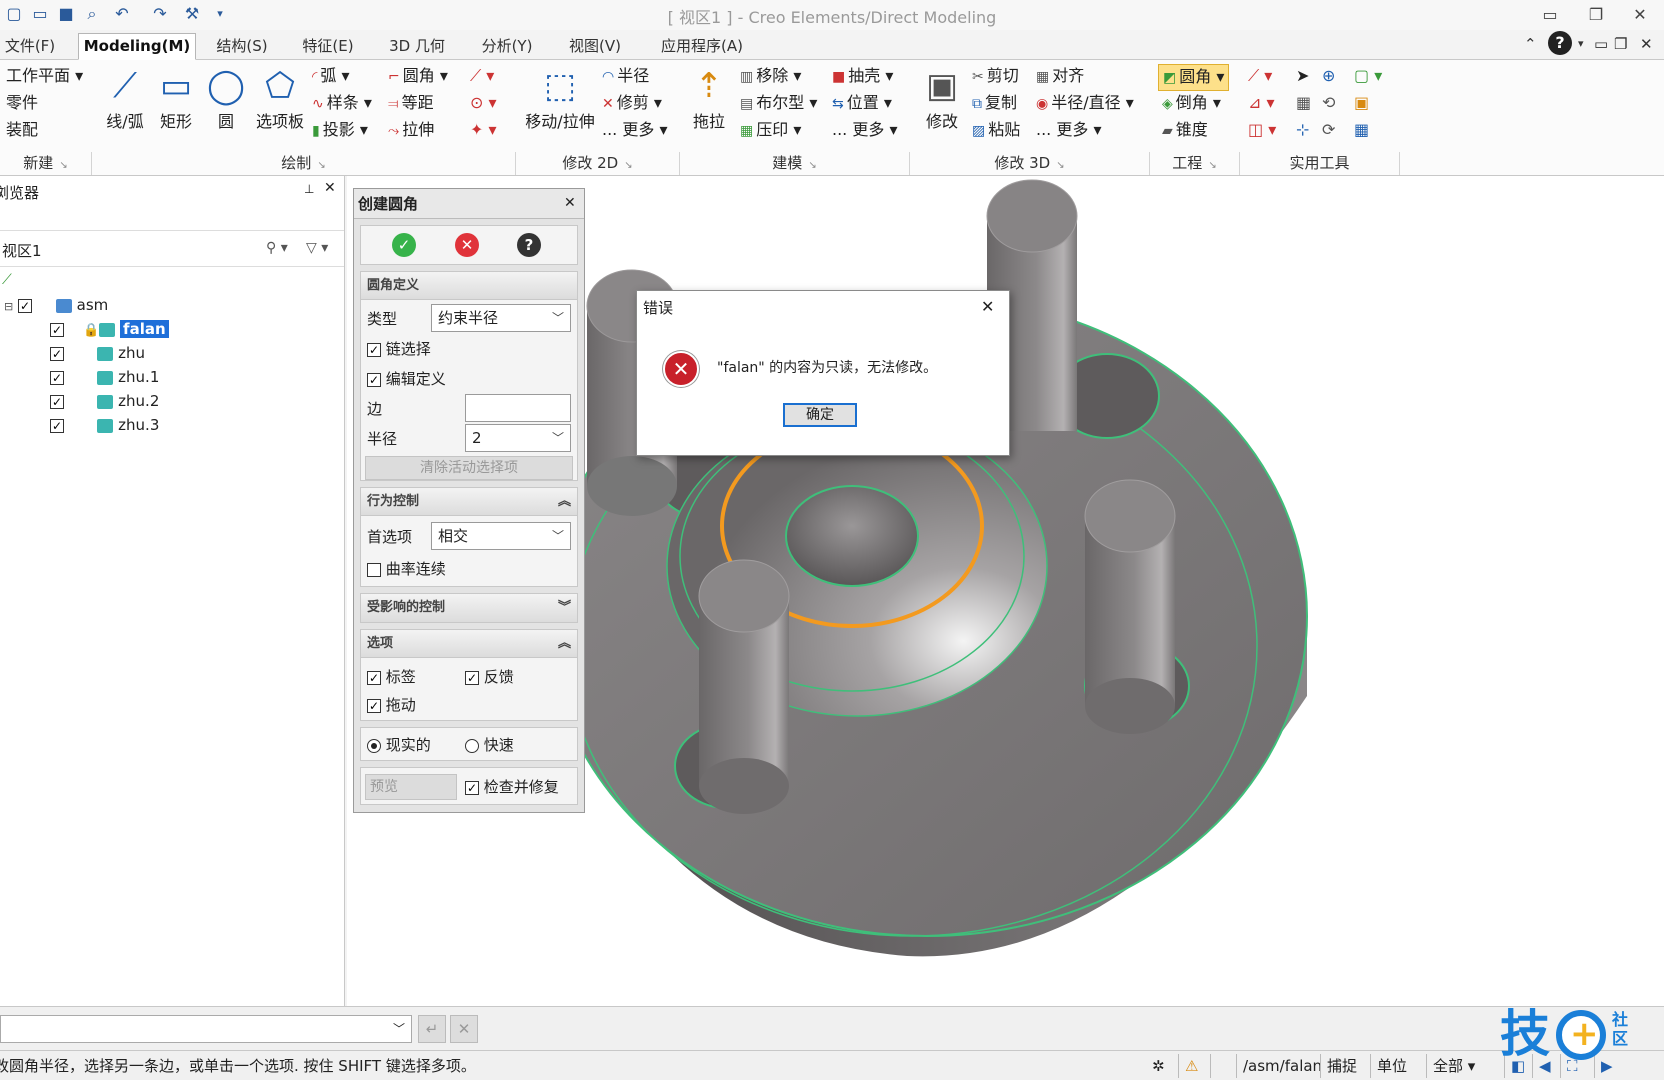 The width and height of the screenshot is (1664, 1080). I want to click on preference-select: 相交 ﹀, so click(501, 536).